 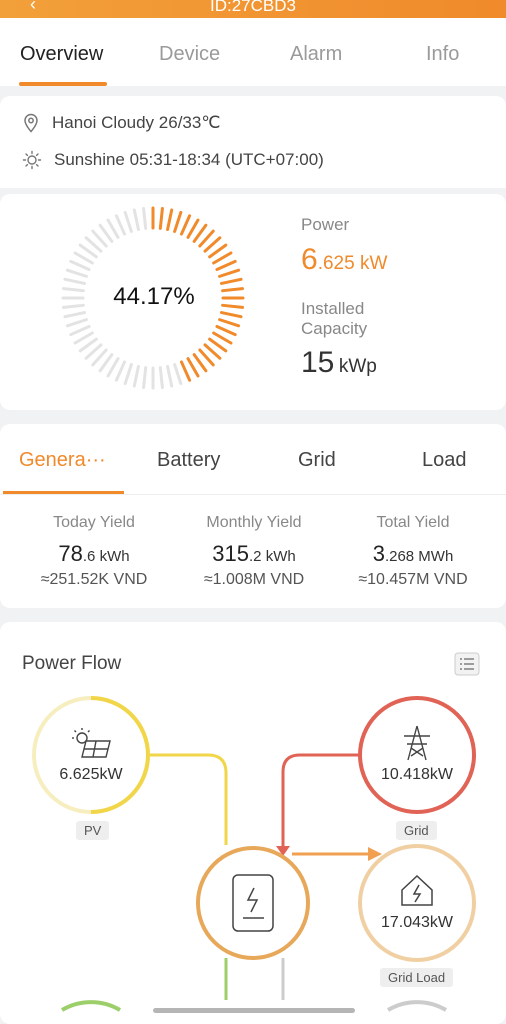 I want to click on tab-alarm: Alarm, so click(x=316, y=54).